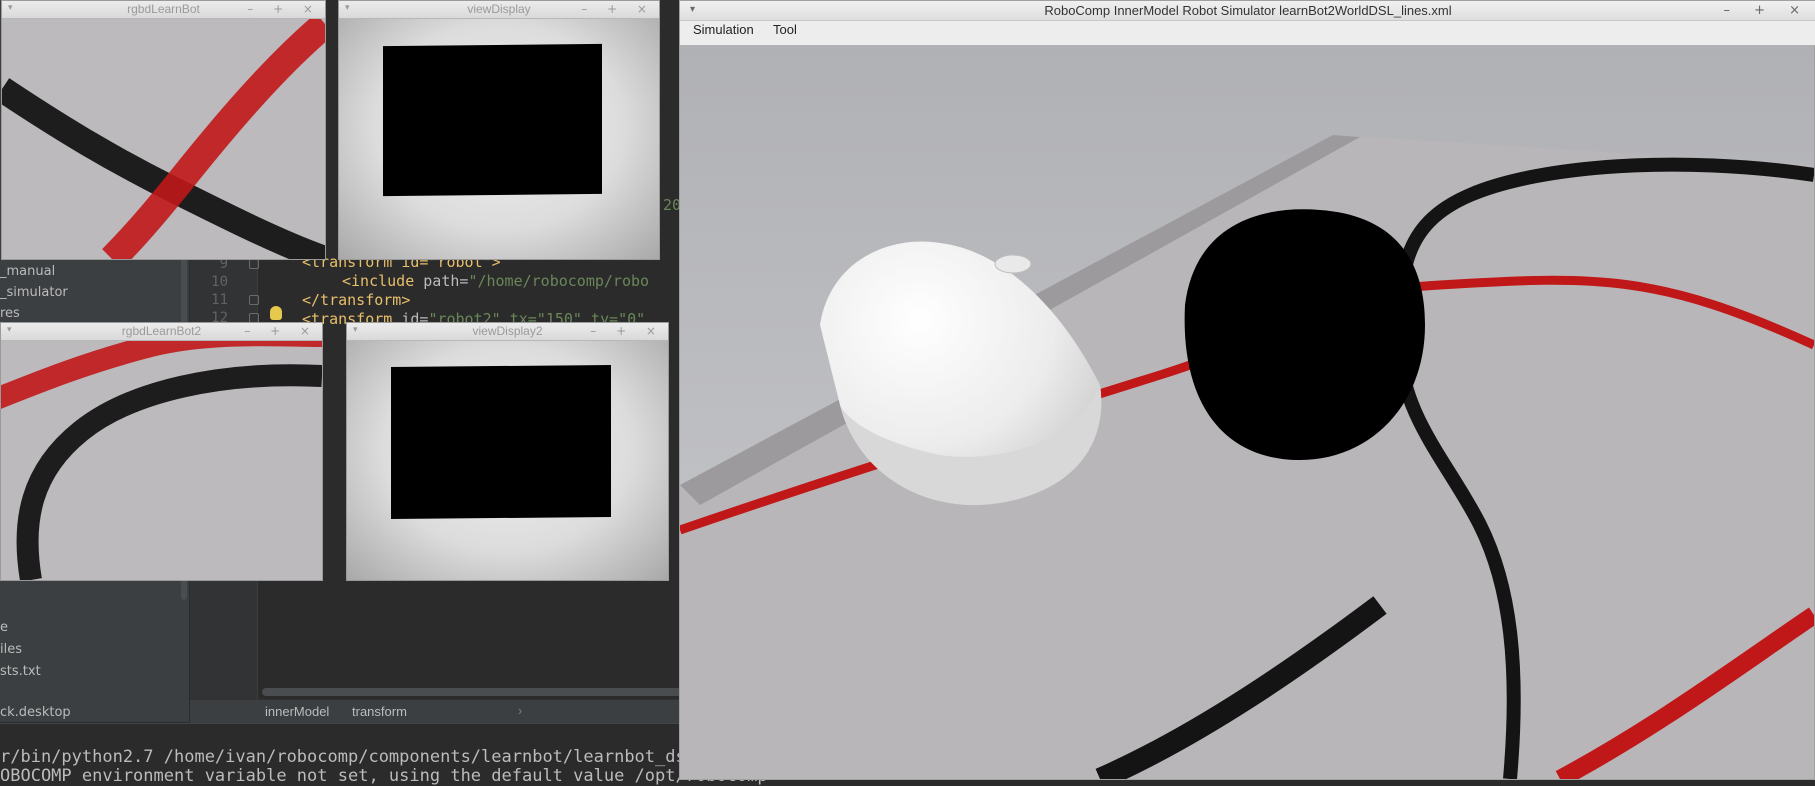  I want to click on rgbd-learnbot-window: ▾ rgbdLearnBot – + ×, so click(163, 130).